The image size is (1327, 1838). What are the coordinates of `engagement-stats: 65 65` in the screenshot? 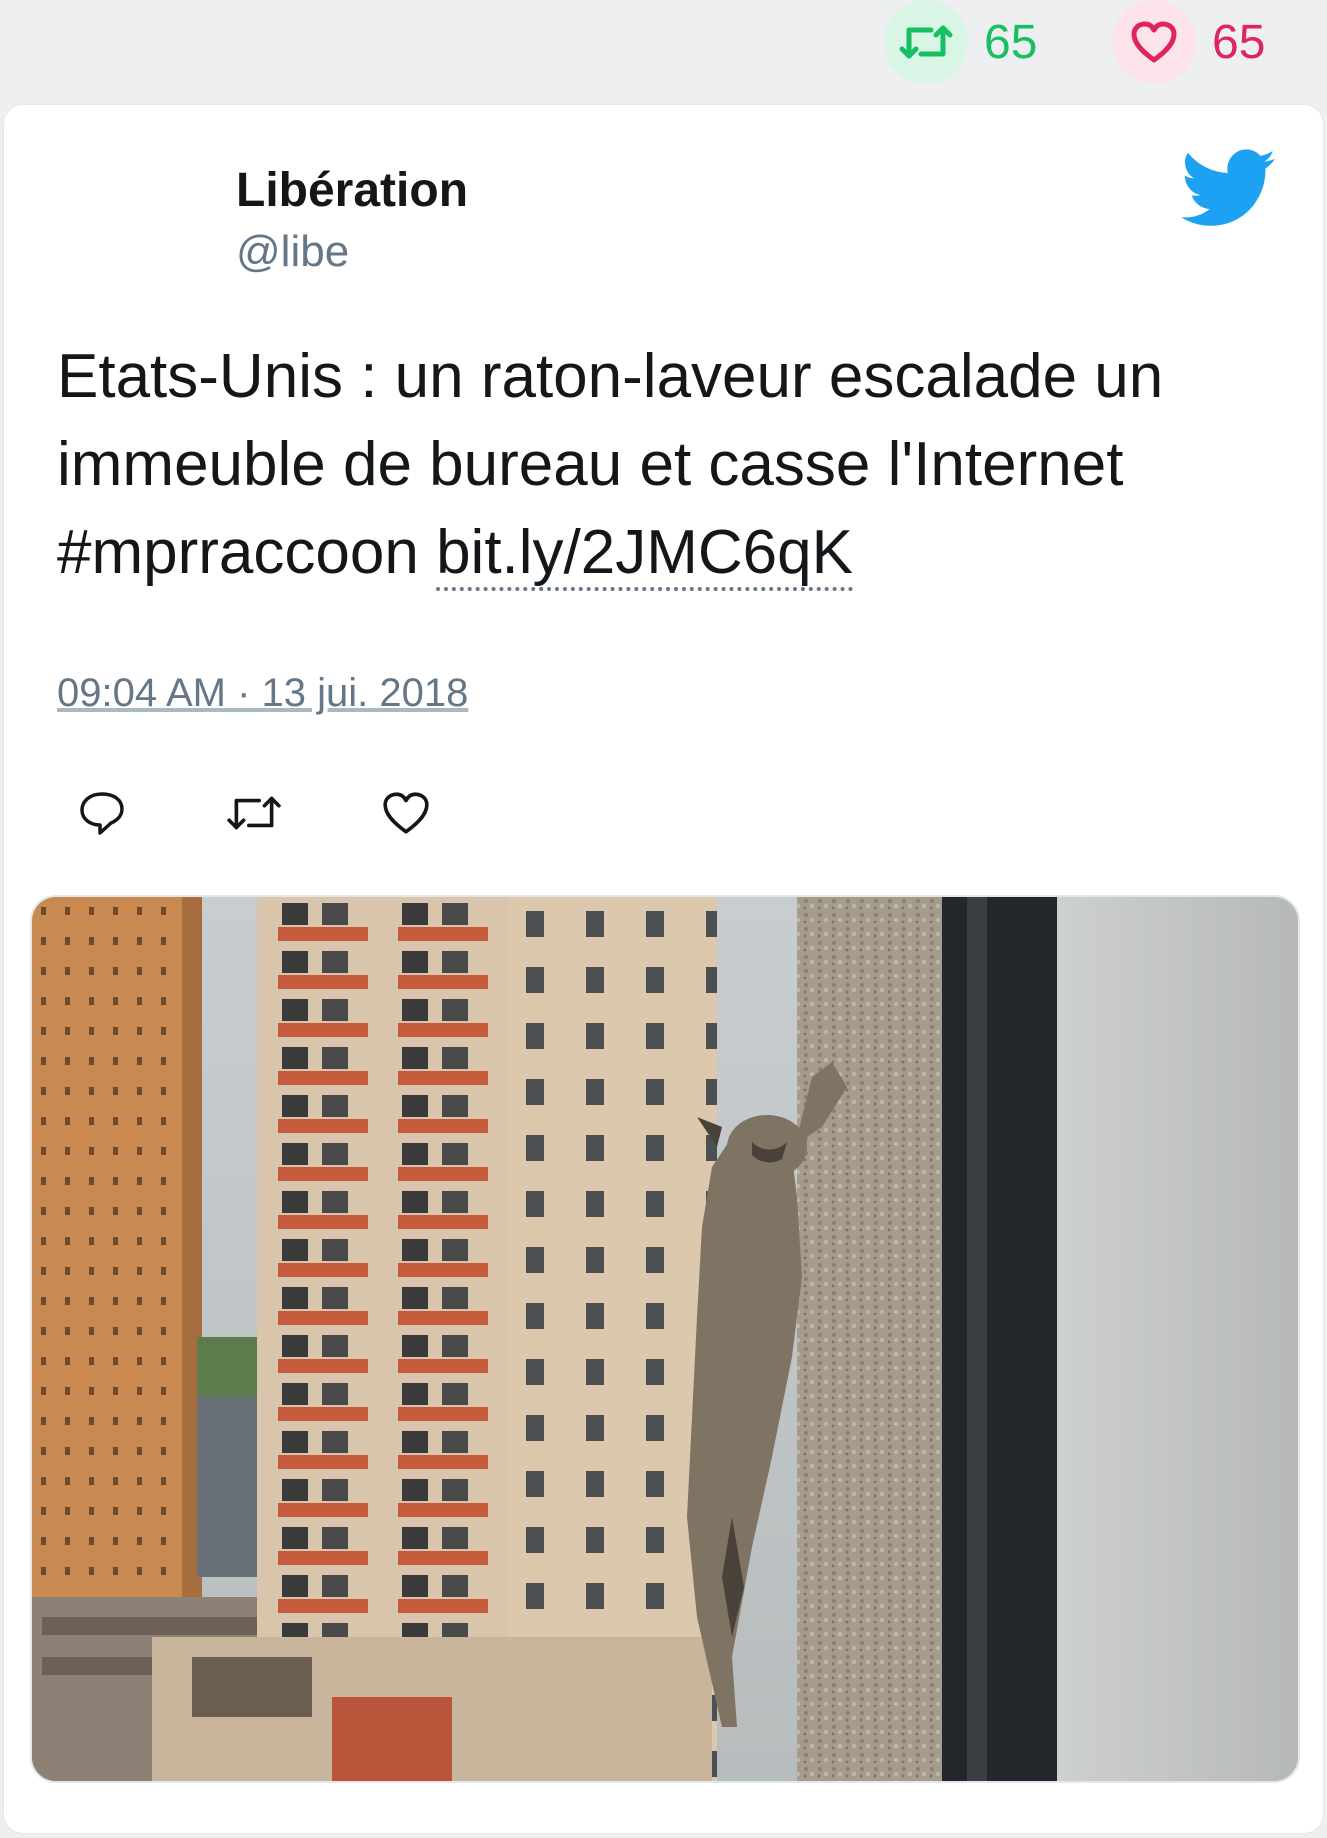 It's located at (663, 45).